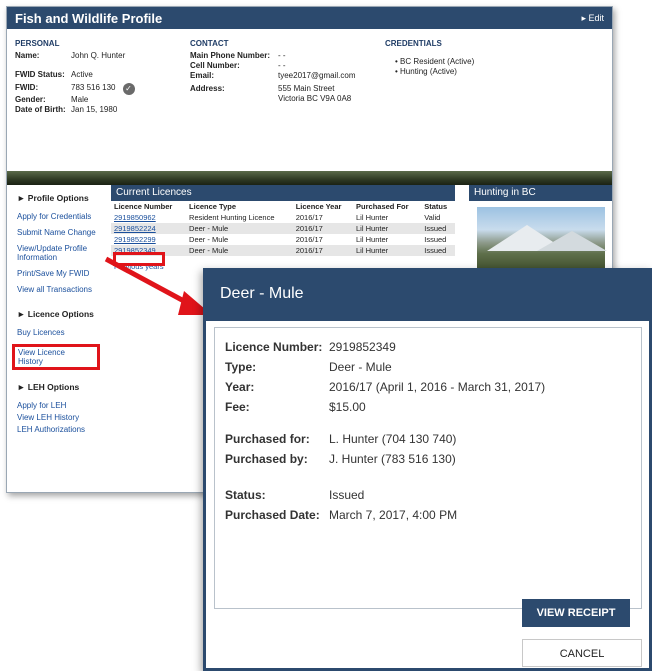  What do you see at coordinates (135, 239) in the screenshot?
I see `licence-number-link: 2919852299` at bounding box center [135, 239].